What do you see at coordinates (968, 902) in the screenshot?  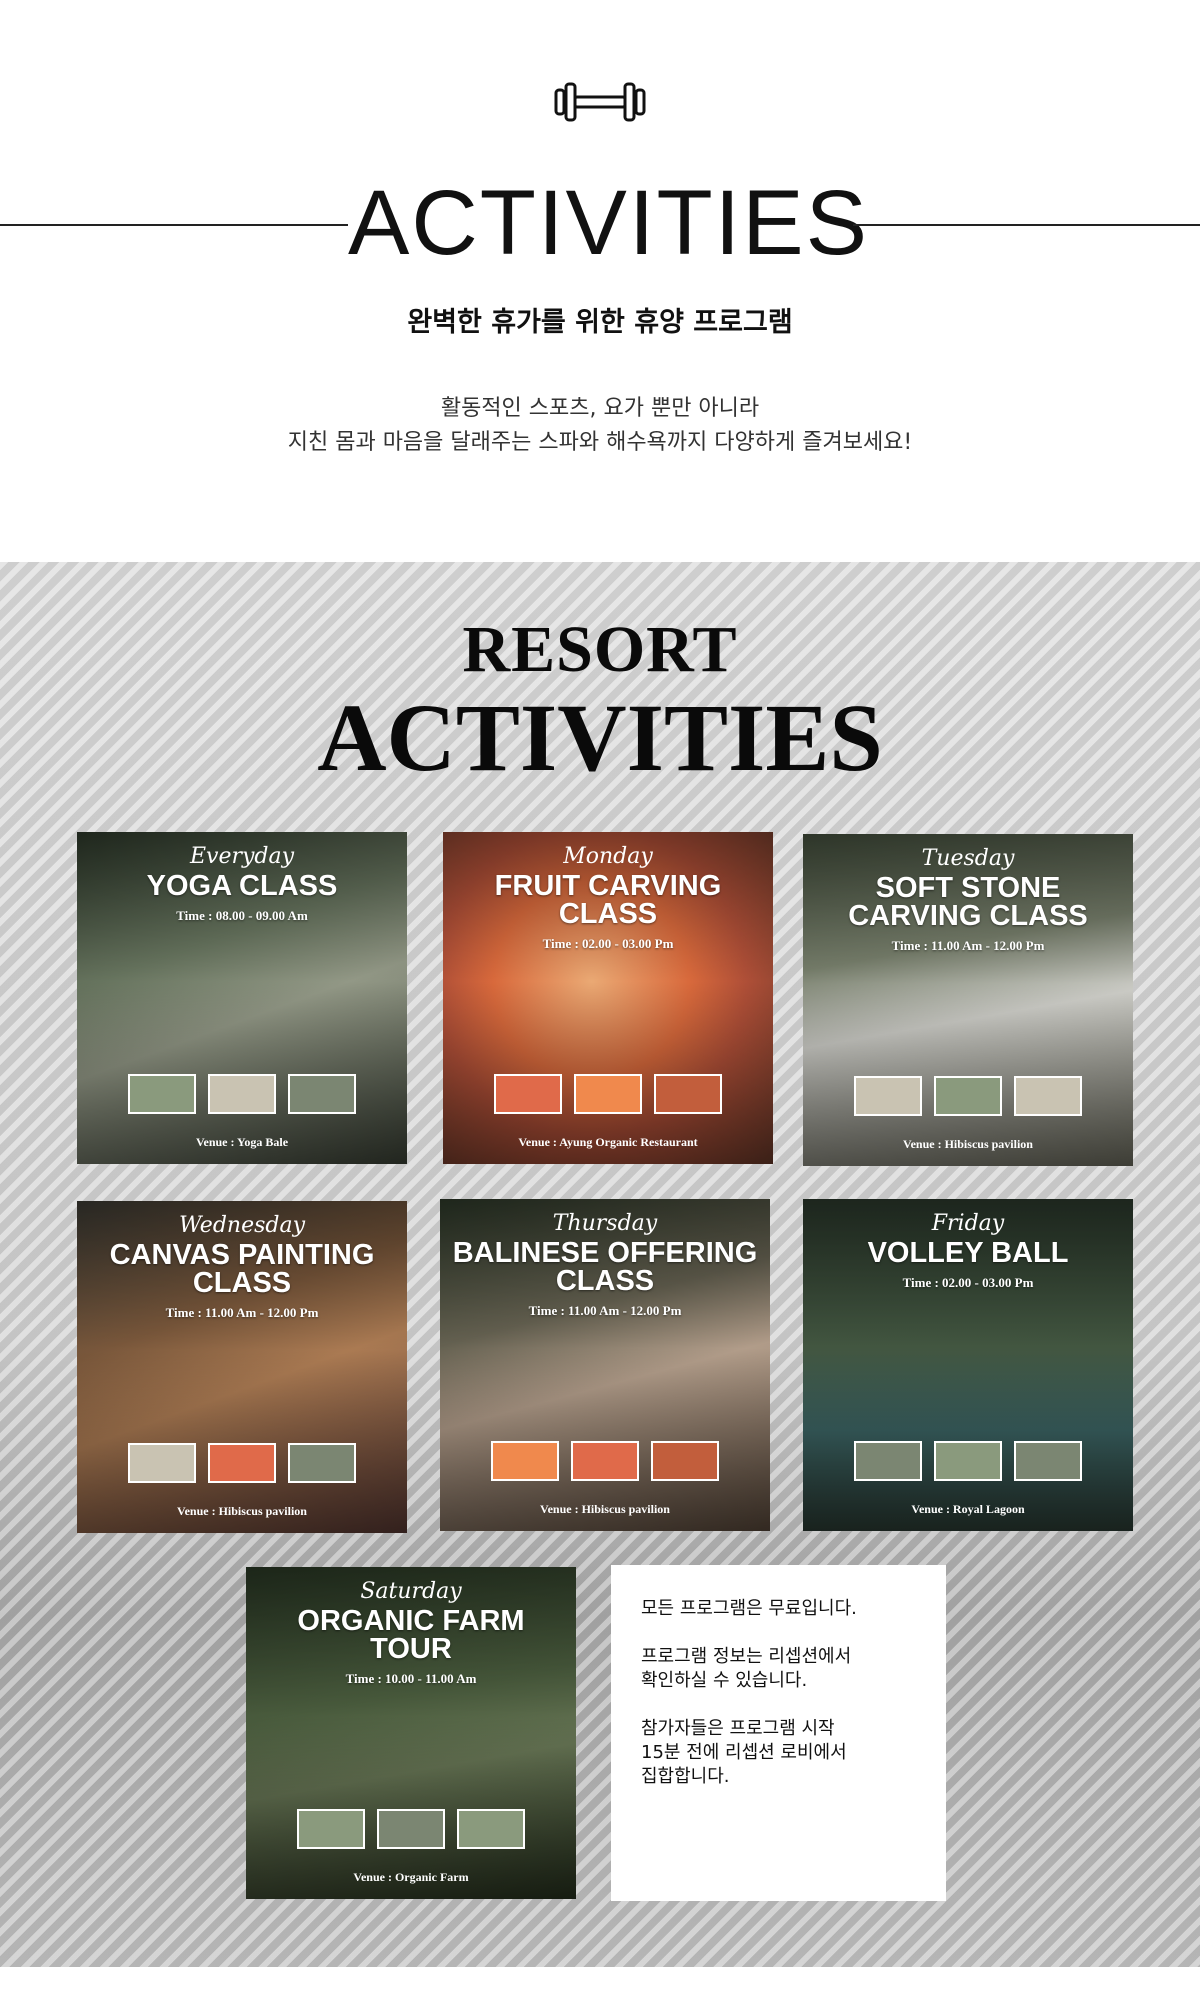 I see `card-title: SOFT STONE CARVING CLASS` at bounding box center [968, 902].